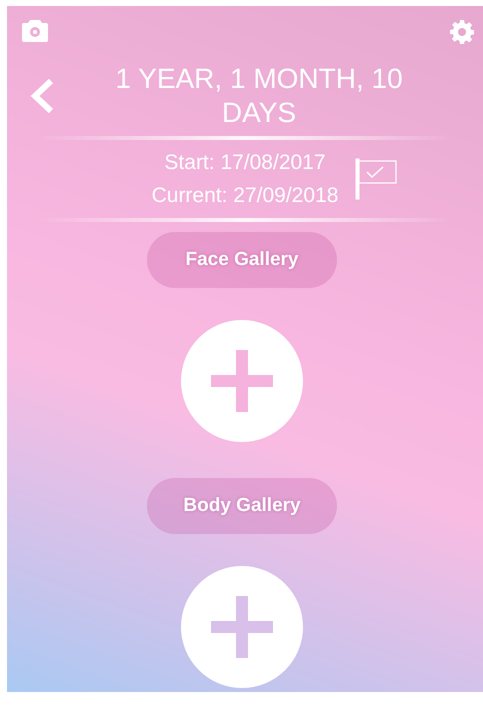  What do you see at coordinates (242, 506) in the screenshot?
I see `gallery-button: Body Gallery` at bounding box center [242, 506].